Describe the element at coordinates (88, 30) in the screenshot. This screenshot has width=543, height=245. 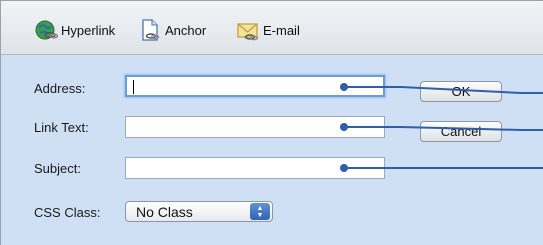
I see `tab-hyperlink-label: Hyperlink` at that location.